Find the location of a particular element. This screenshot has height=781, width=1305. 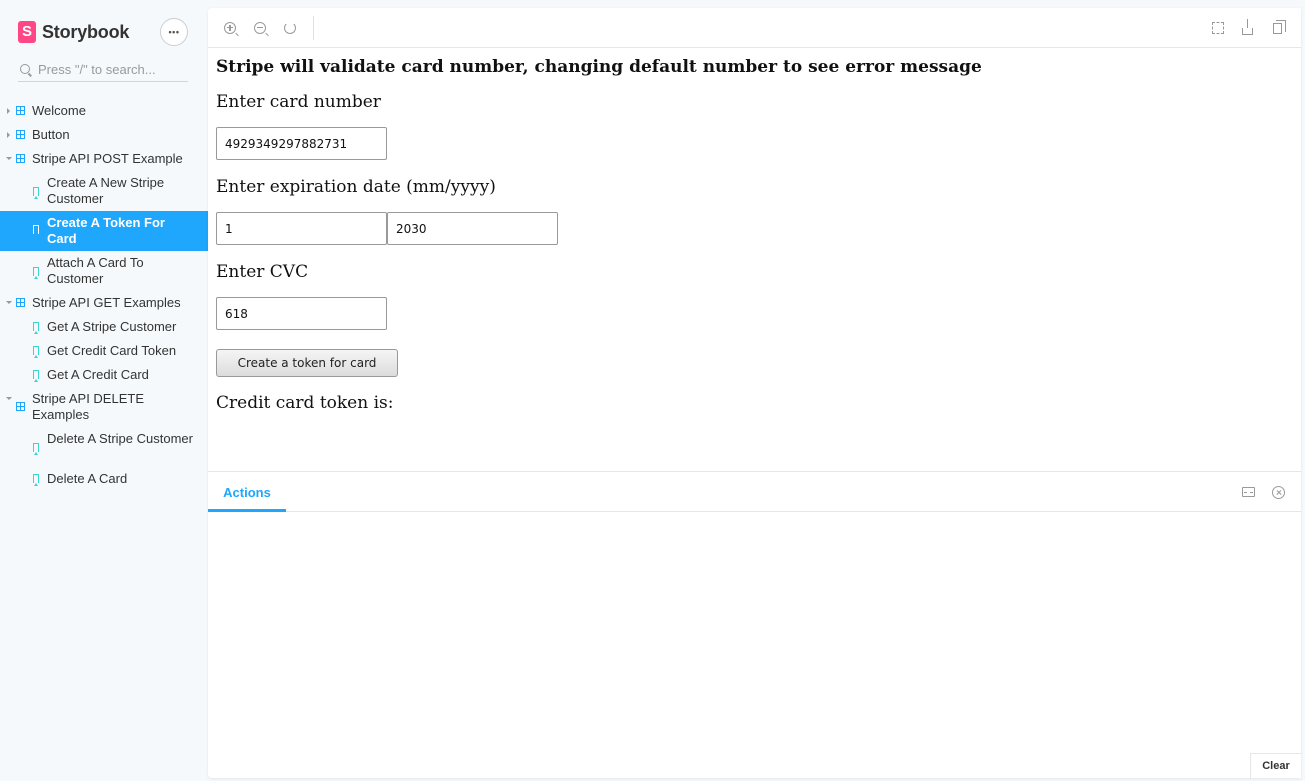

fullscreen-icon is located at coordinates (1218, 28).